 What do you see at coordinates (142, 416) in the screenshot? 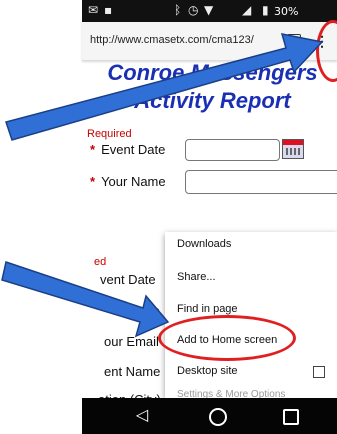
I see `back-icon: ◁` at bounding box center [142, 416].